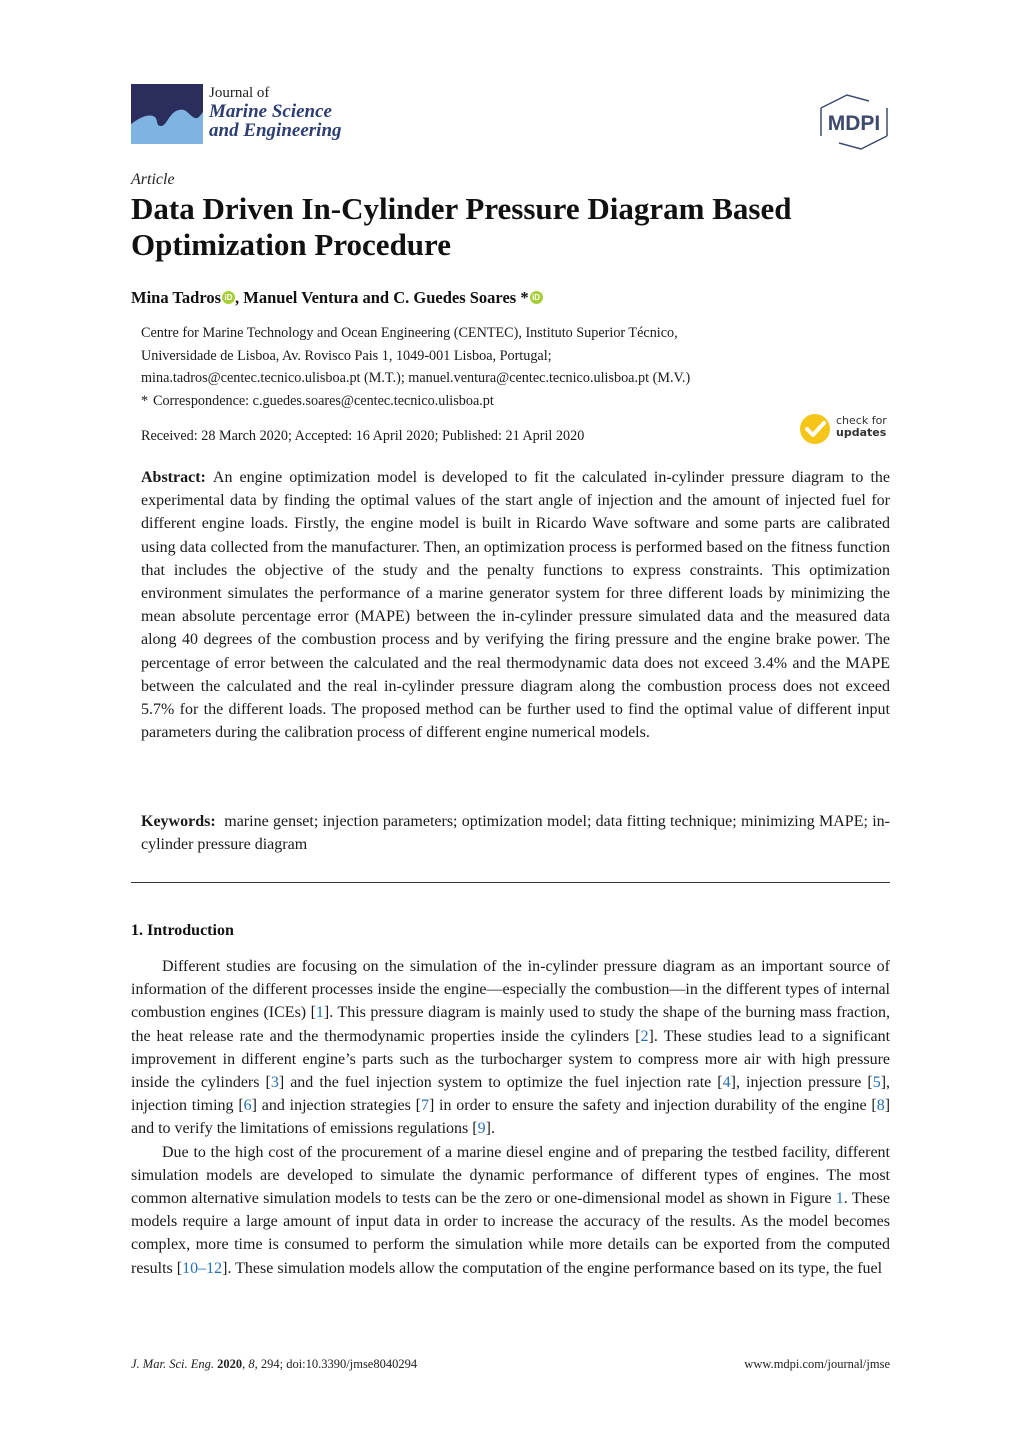 The image size is (1020, 1442). Describe the element at coordinates (173, 477) in the screenshot. I see `abstract-label: Abstract:` at that location.